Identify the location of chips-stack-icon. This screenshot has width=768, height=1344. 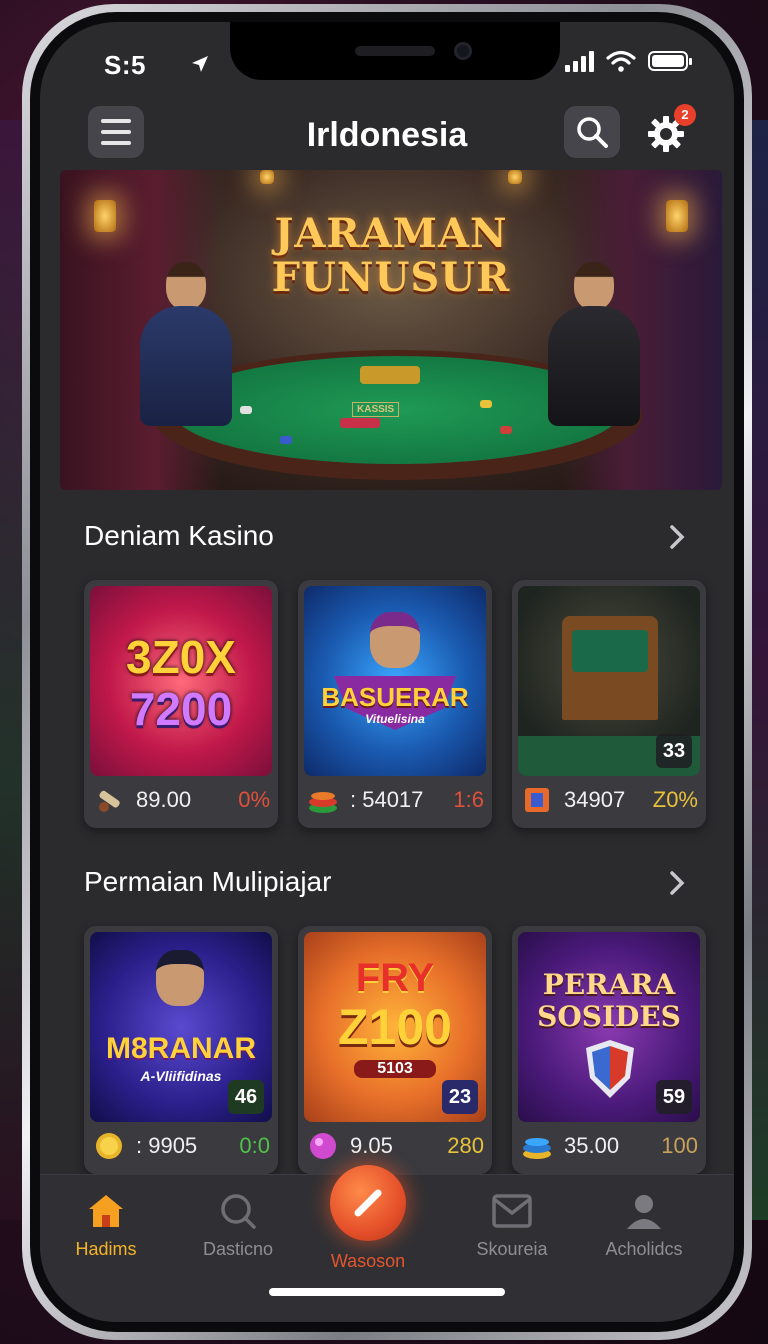
(323, 800).